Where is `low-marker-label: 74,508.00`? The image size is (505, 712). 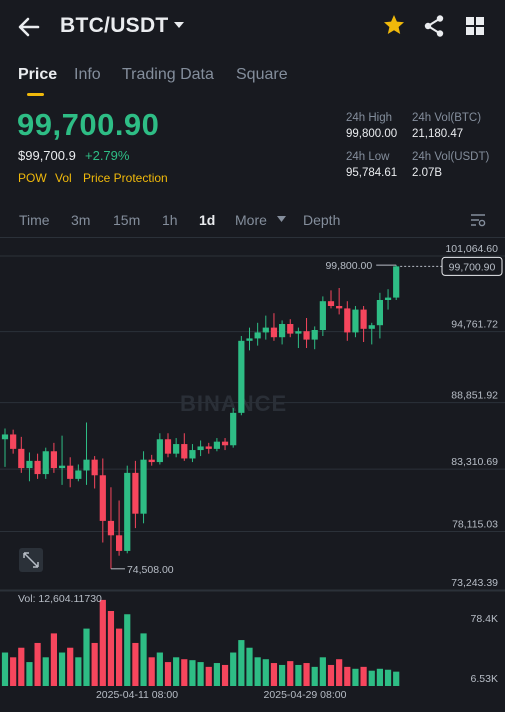
low-marker-label: 74,508.00 is located at coordinates (150, 570).